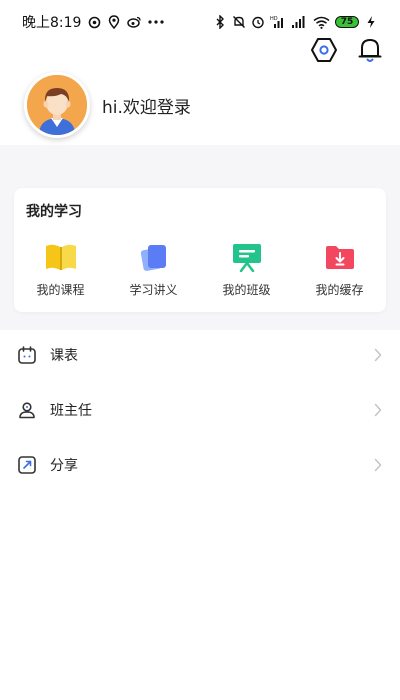 The height and width of the screenshot is (700, 400). What do you see at coordinates (27, 355) in the screenshot?
I see `calendar-icon` at bounding box center [27, 355].